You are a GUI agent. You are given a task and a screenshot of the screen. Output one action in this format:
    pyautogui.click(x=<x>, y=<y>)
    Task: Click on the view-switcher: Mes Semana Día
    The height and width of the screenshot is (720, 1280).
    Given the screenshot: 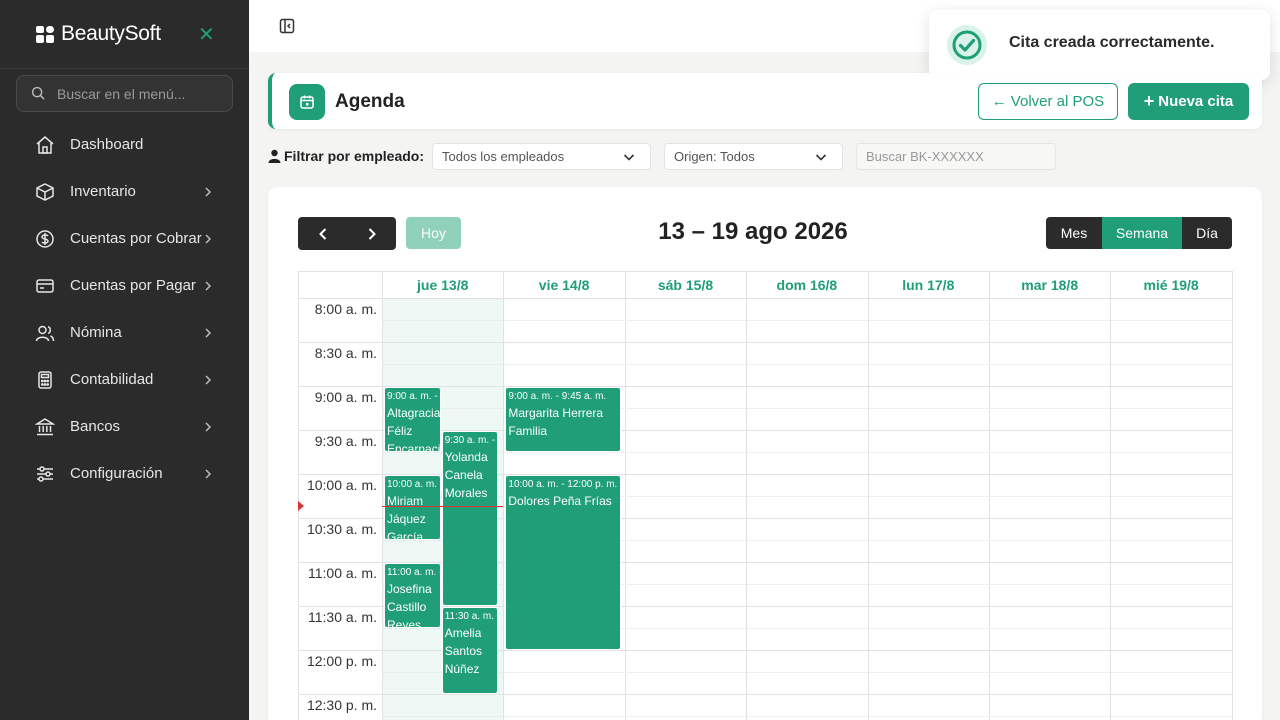 What is the action you would take?
    pyautogui.click(x=1139, y=233)
    